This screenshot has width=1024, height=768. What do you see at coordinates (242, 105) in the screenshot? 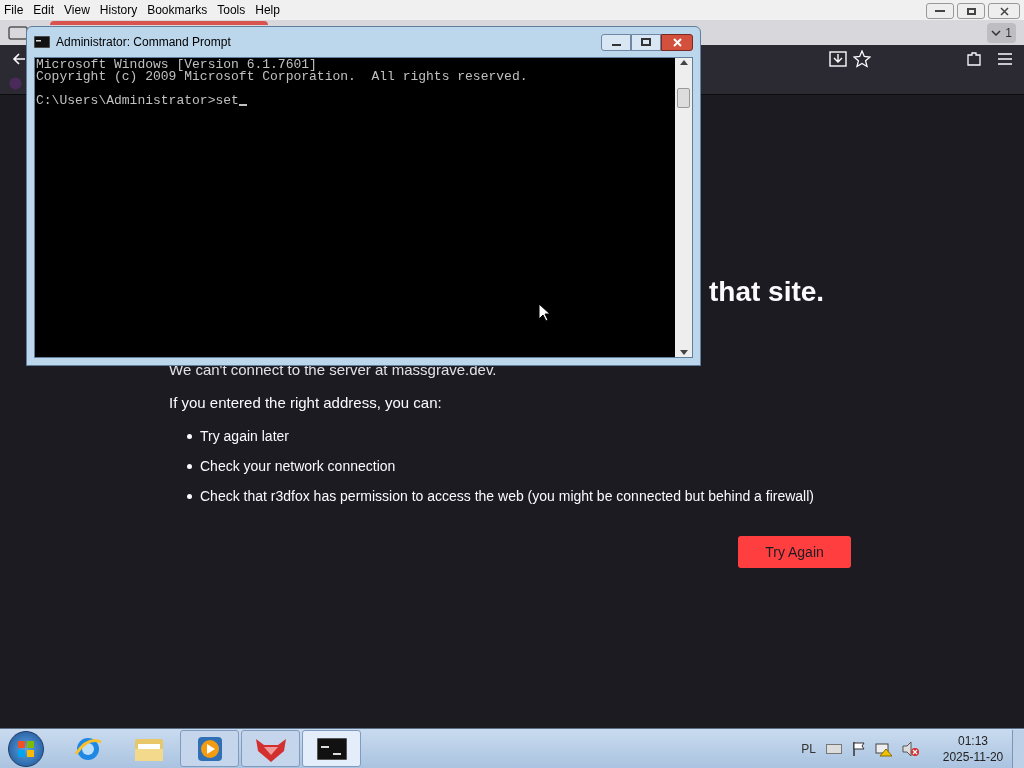
I see `text-cursor` at bounding box center [242, 105].